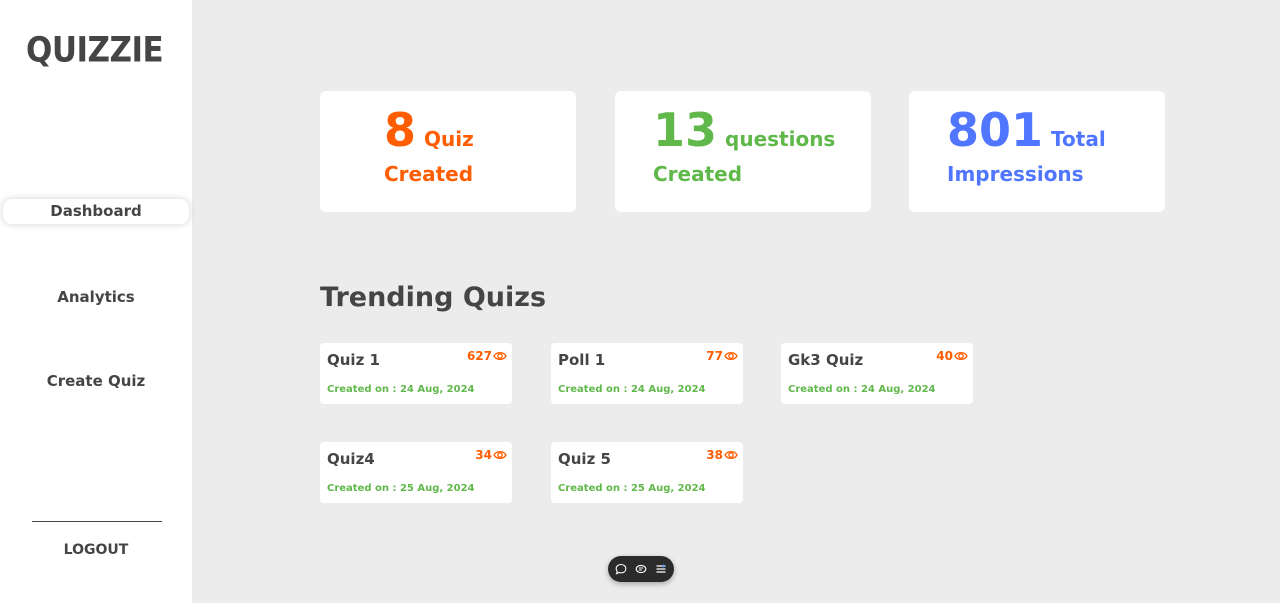 Image resolution: width=1280 pixels, height=603 pixels. Describe the element at coordinates (96, 297) in the screenshot. I see `nav-item-analytics: Analytics` at that location.